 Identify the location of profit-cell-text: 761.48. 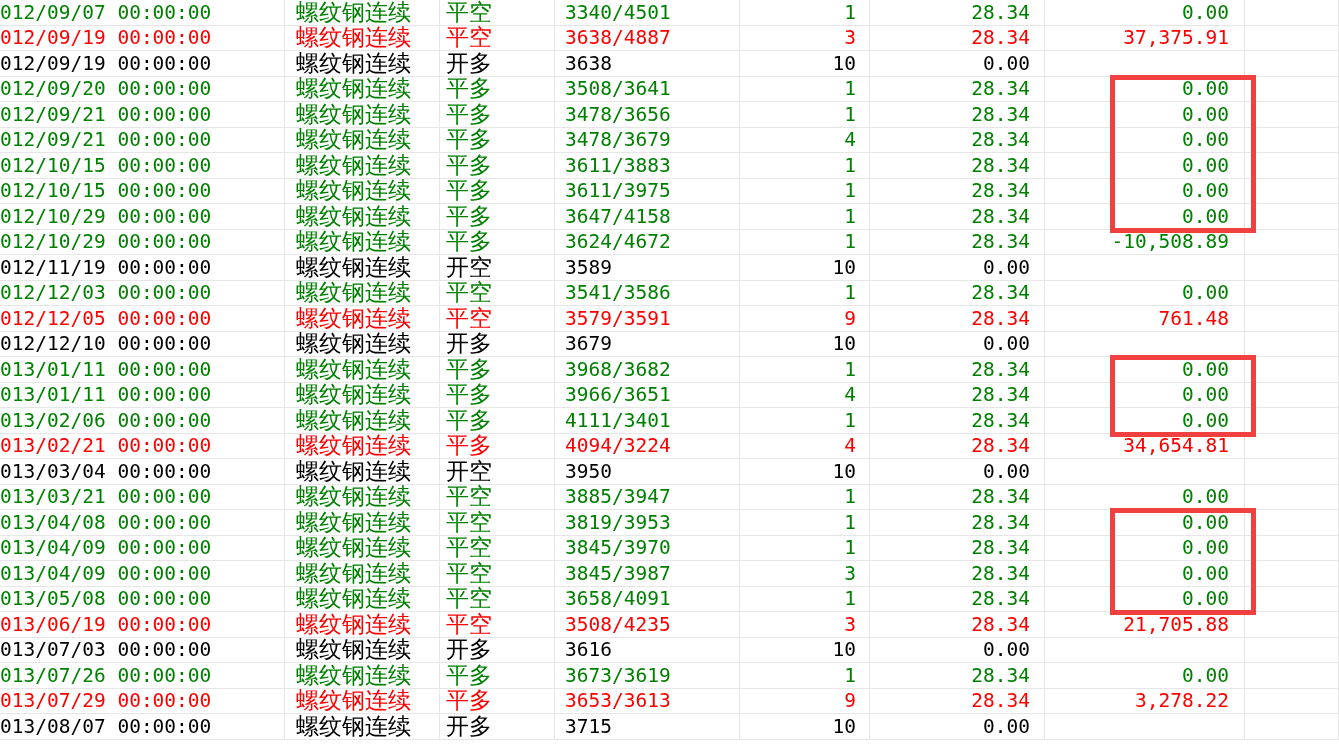
(1194, 318).